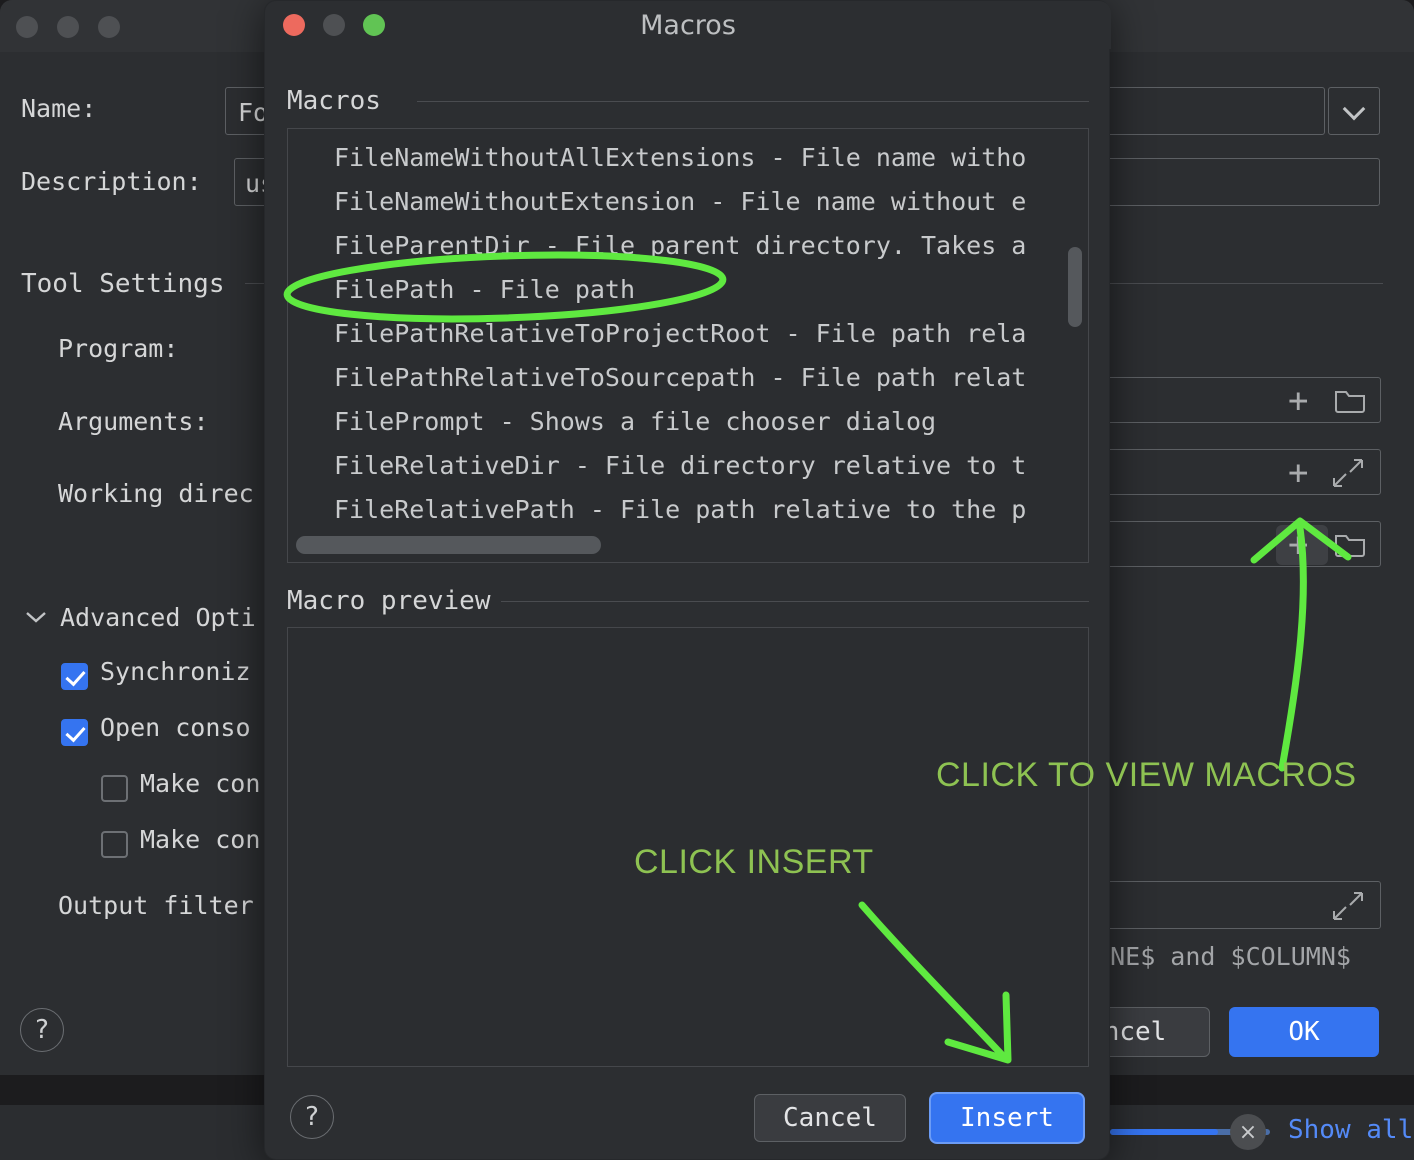  Describe the element at coordinates (42, 1030) in the screenshot. I see `help-button: ?` at that location.